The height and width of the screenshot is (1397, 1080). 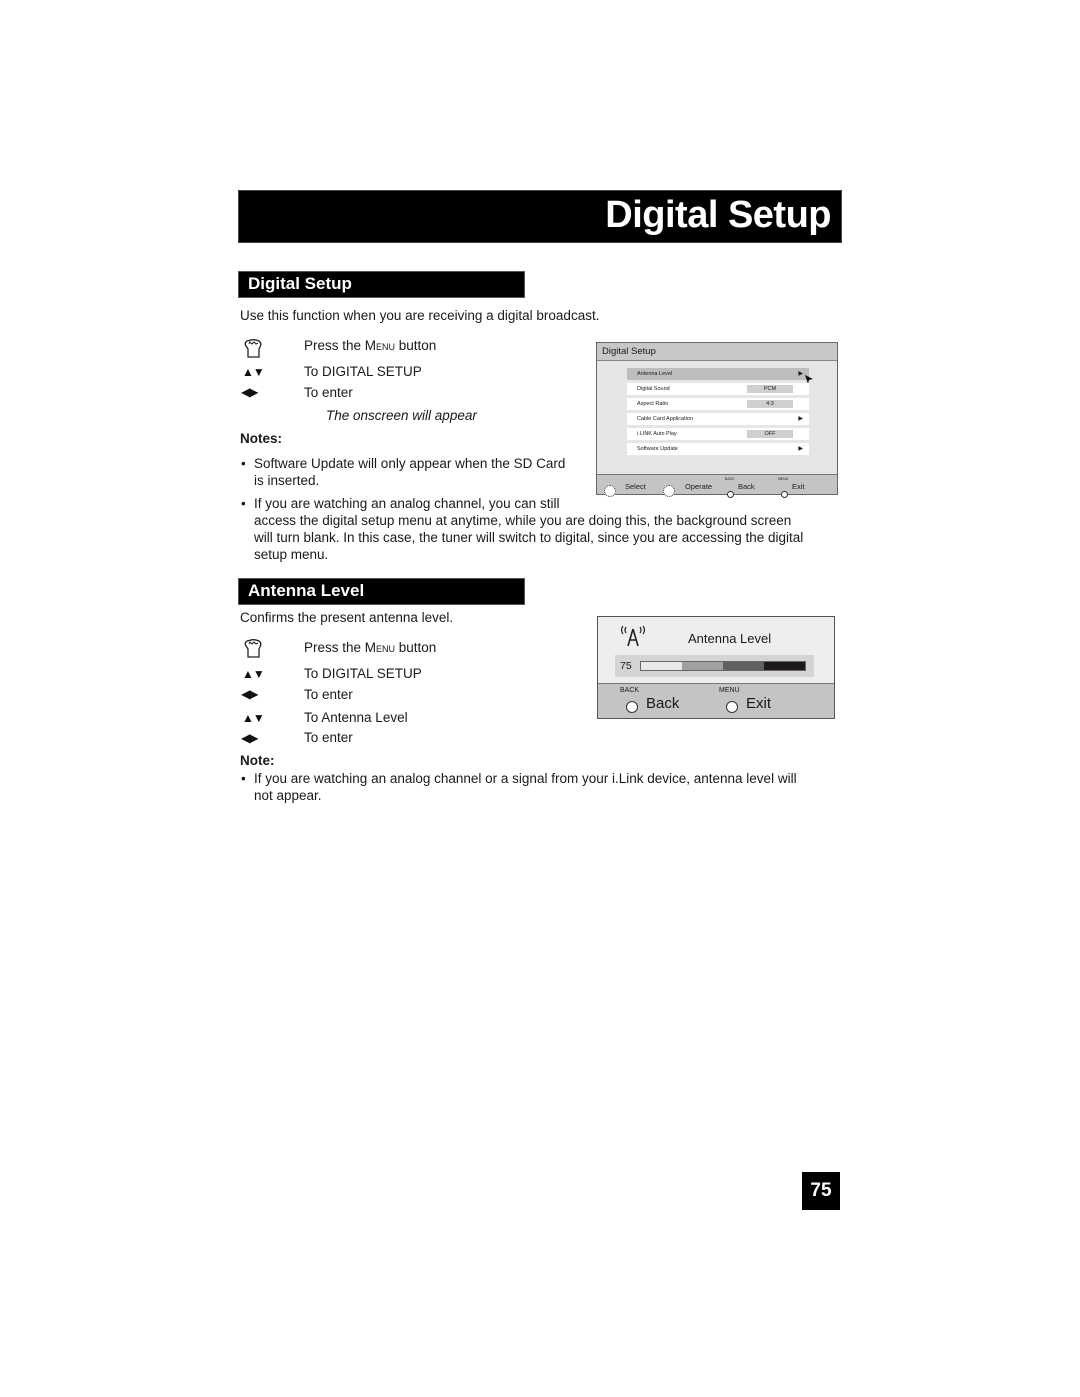 I want to click on antenna-level-title: Antenna Level, so click(x=730, y=638).